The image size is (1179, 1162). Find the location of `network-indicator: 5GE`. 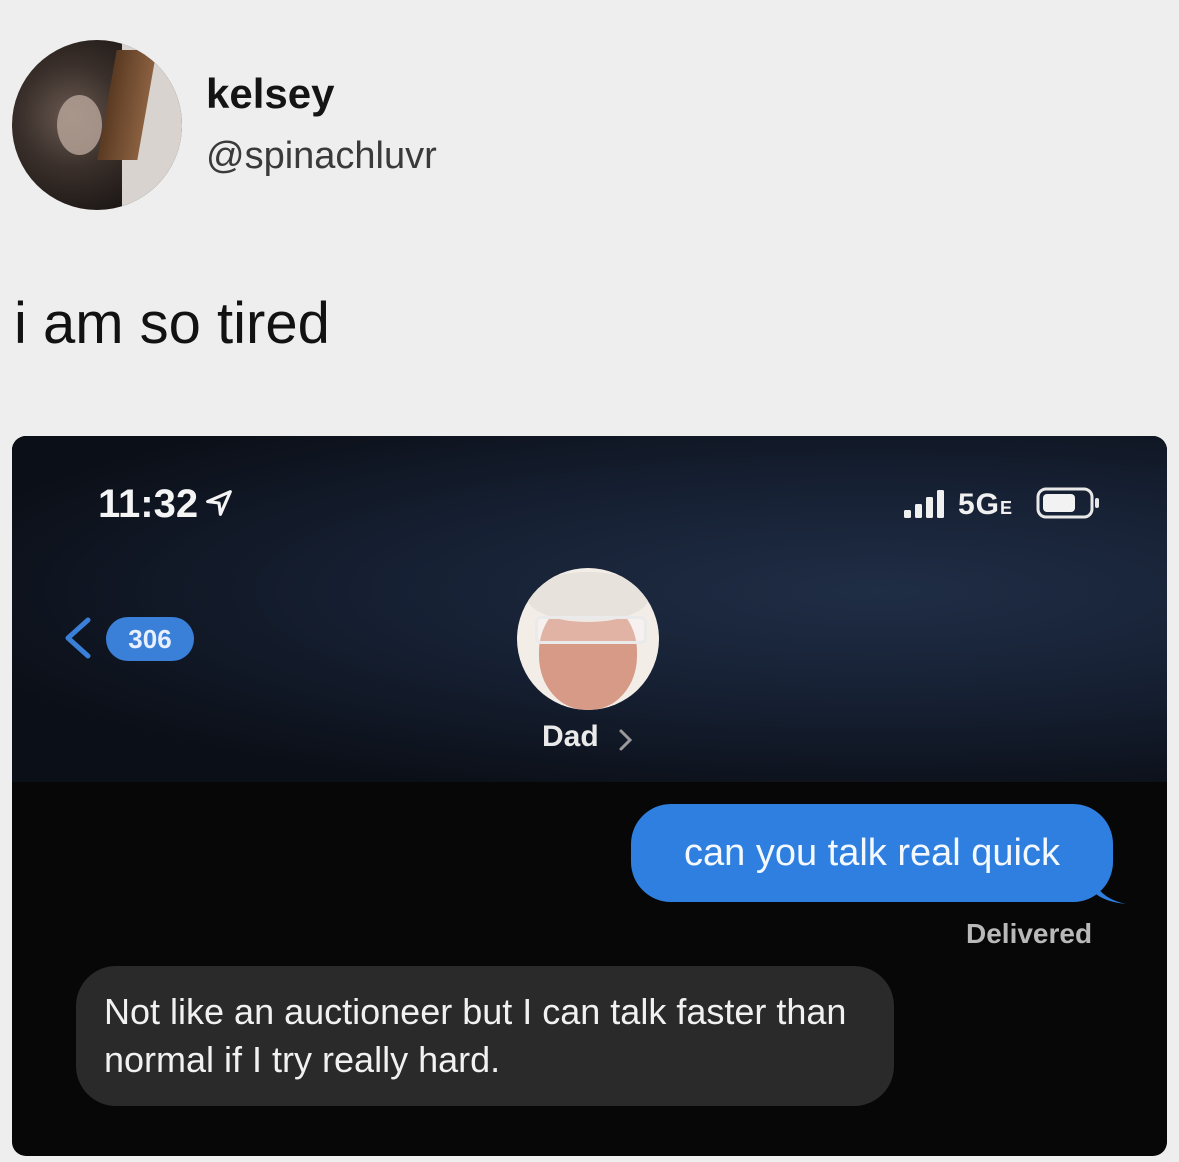

network-indicator: 5GE is located at coordinates (985, 505).